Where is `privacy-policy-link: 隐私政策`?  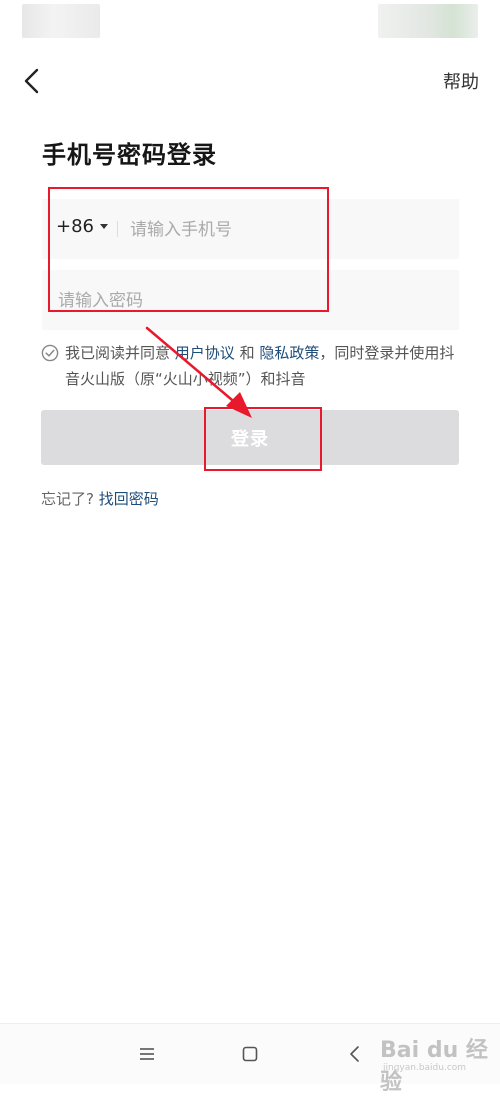
privacy-policy-link: 隐私政策 is located at coordinates (289, 353).